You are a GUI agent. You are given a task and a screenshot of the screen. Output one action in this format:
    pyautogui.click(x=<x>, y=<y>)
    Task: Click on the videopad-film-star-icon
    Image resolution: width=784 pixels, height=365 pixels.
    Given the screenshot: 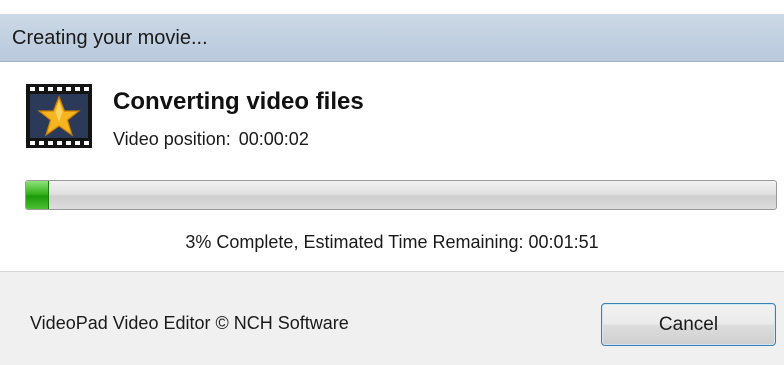 What is the action you would take?
    pyautogui.click(x=59, y=116)
    